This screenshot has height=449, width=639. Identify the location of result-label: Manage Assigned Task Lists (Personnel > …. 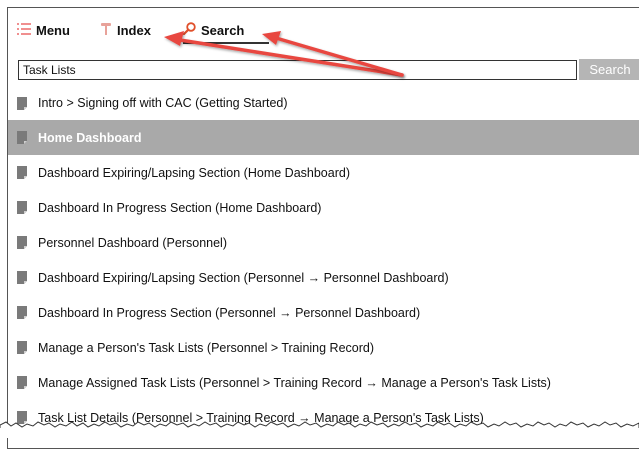
(294, 382).